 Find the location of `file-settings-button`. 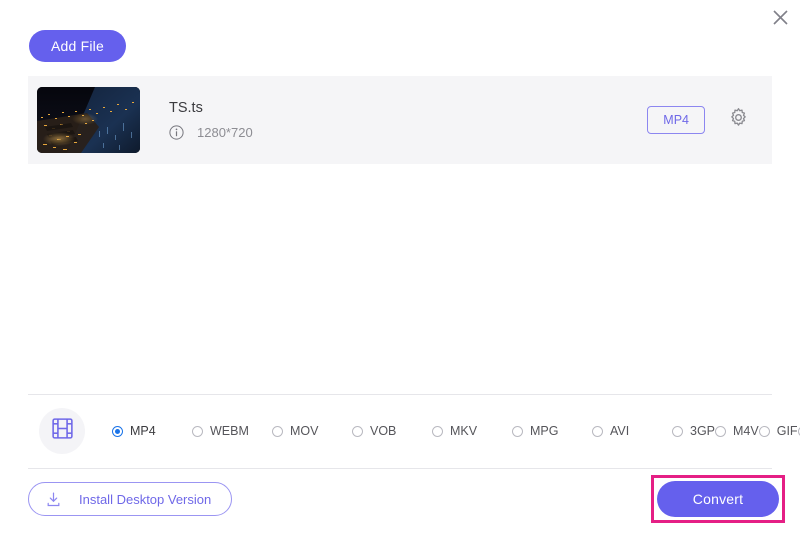

file-settings-button is located at coordinates (738, 120).